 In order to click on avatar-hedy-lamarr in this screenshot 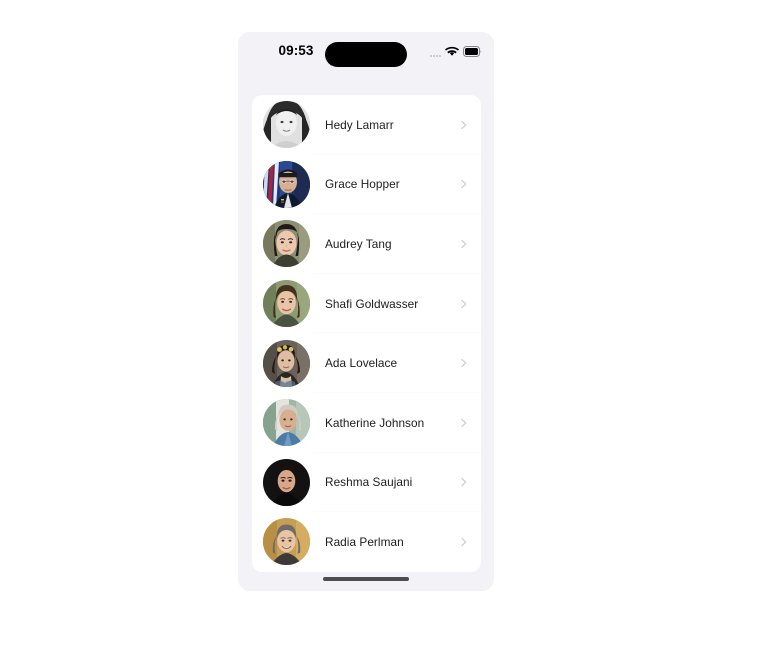, I will do `click(286, 125)`.